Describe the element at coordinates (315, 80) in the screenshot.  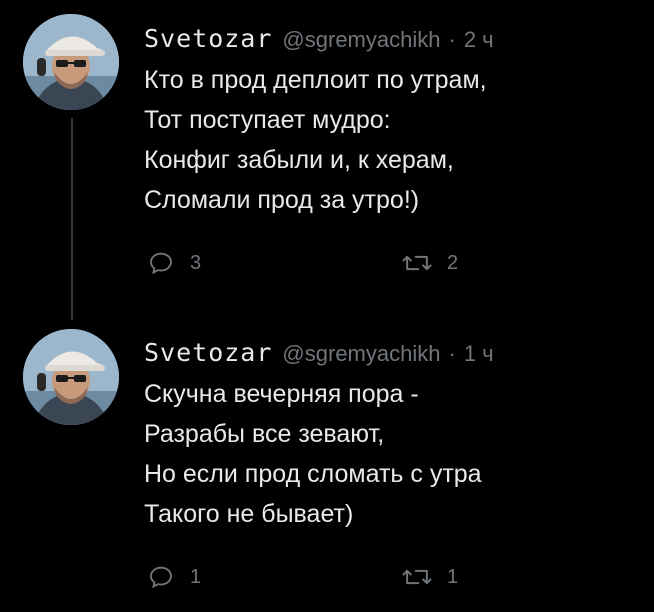
I see `tweet-text-line: Кто в прод деплоит по утрам,` at that location.